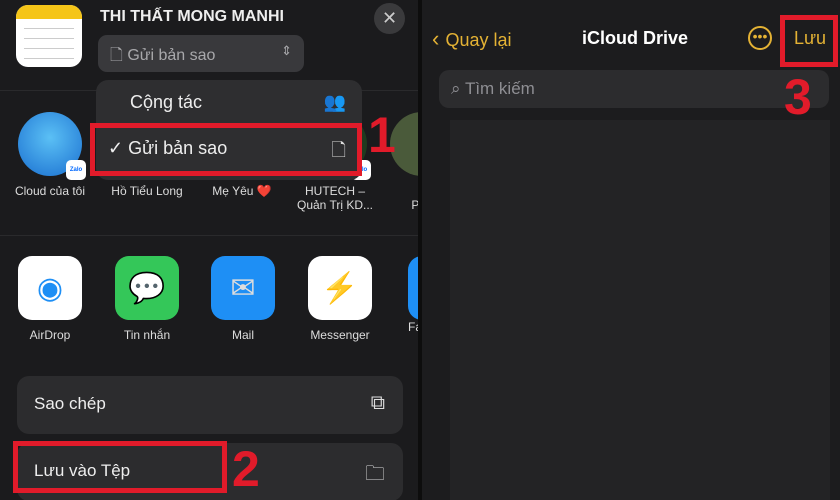 The image size is (840, 500). I want to click on contact-cloud: Zalo Cloud của tôi, so click(50, 155).